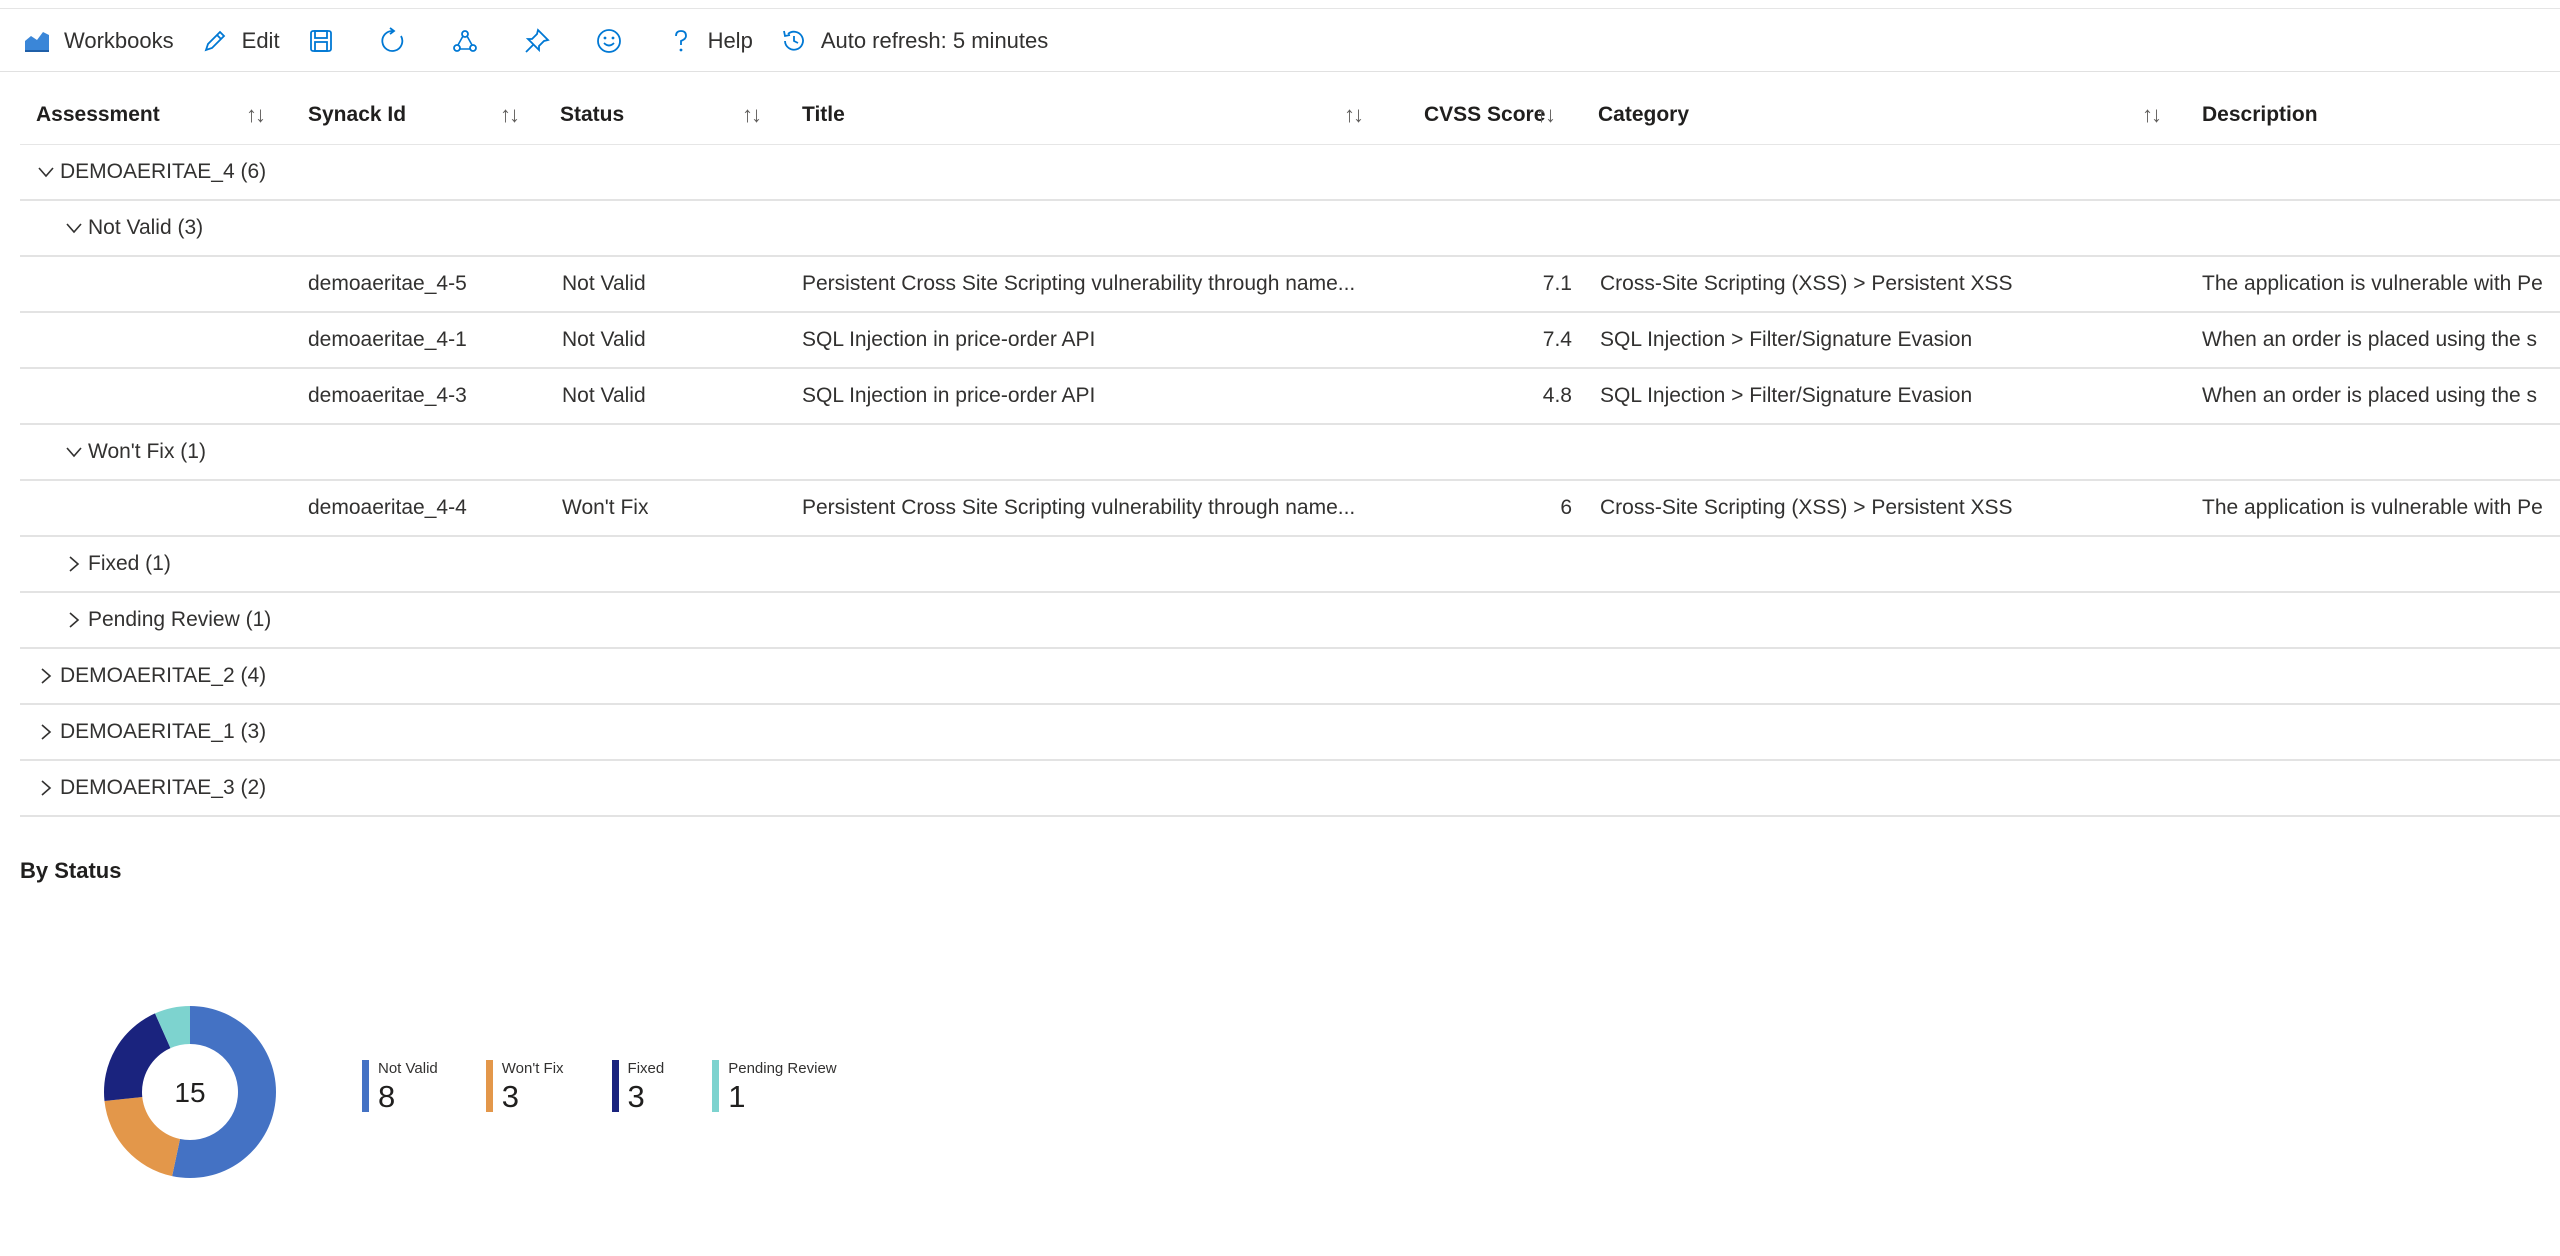 This screenshot has height=1256, width=2560. What do you see at coordinates (151, 788) in the screenshot?
I see `group-toggle: DEMOAERITAE_3 (2)` at bounding box center [151, 788].